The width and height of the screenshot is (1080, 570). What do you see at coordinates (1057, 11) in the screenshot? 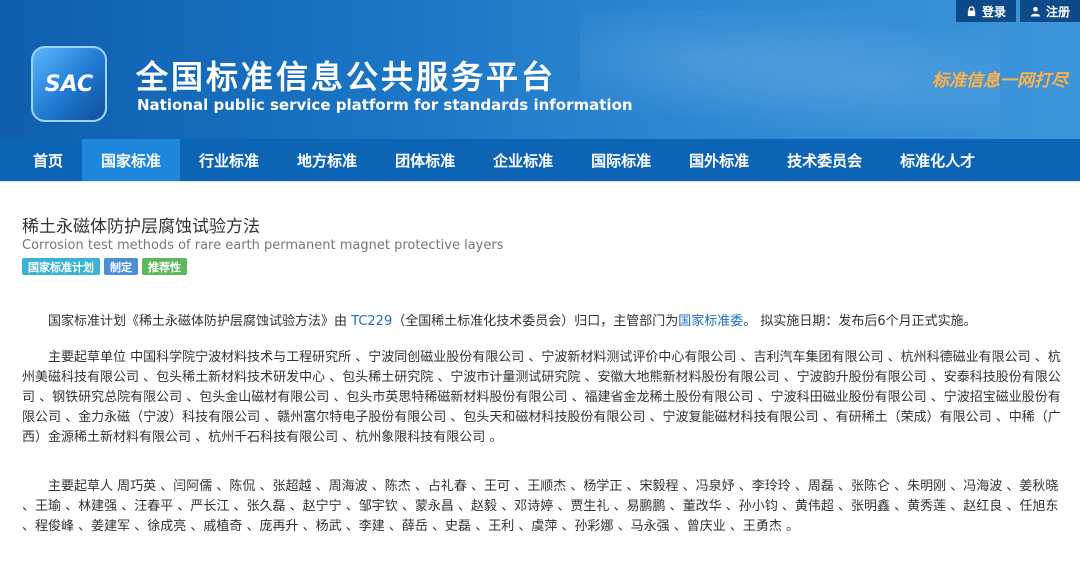
I see `register-label: 注册` at bounding box center [1057, 11].